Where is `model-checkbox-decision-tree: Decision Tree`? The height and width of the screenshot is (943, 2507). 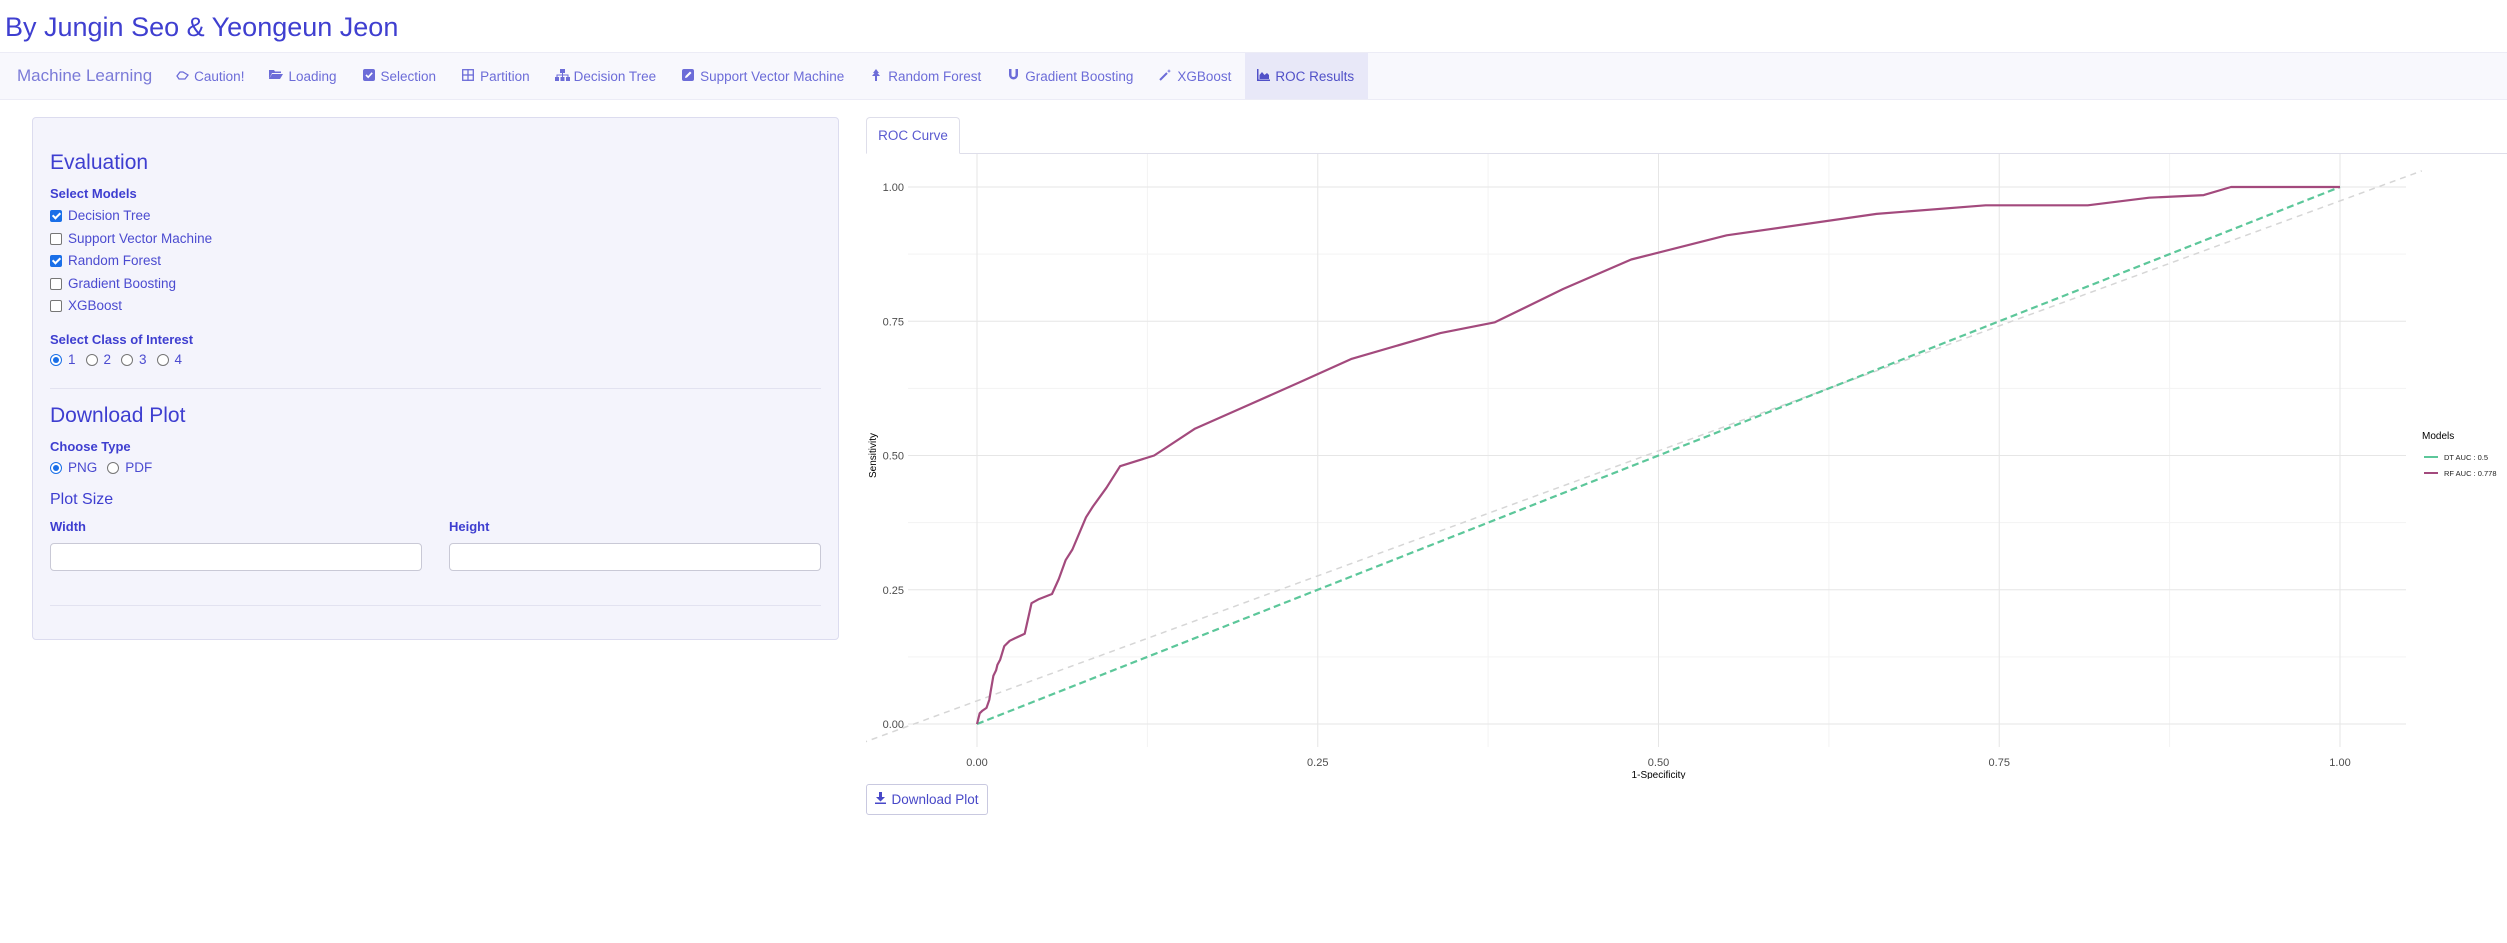
model-checkbox-decision-tree: Decision Tree is located at coordinates (100, 215).